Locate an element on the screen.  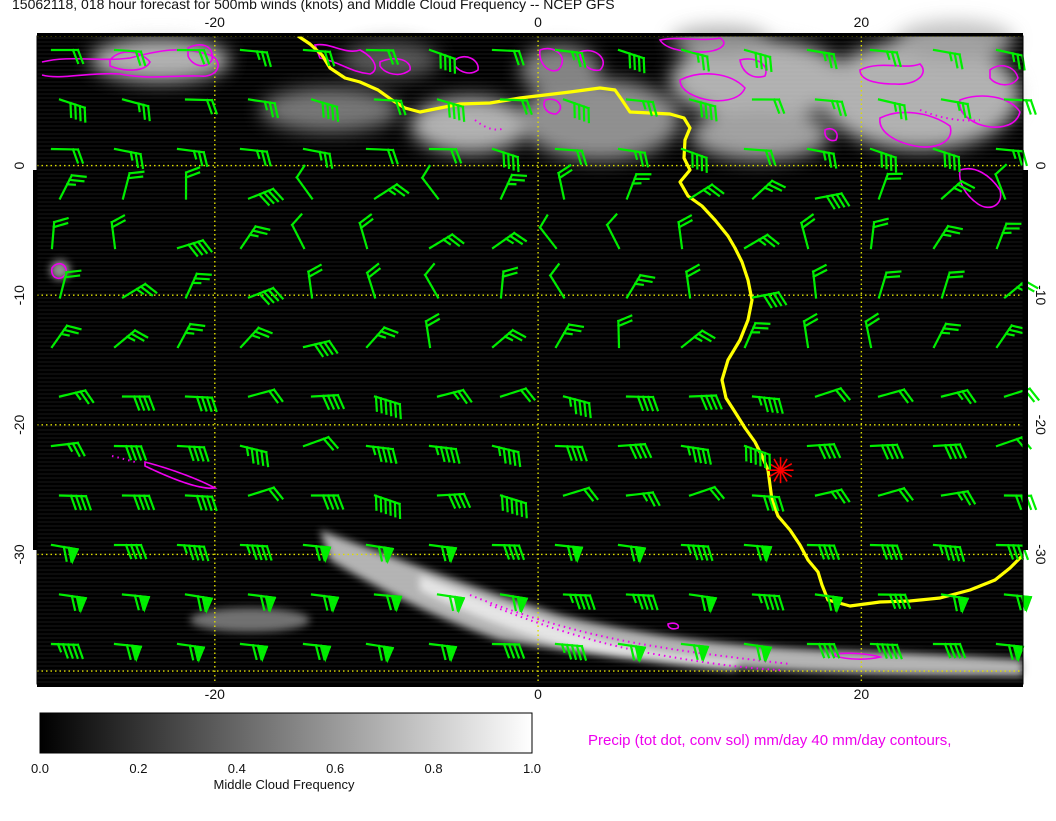
right-axis-bar is located at coordinates (1025, 360).